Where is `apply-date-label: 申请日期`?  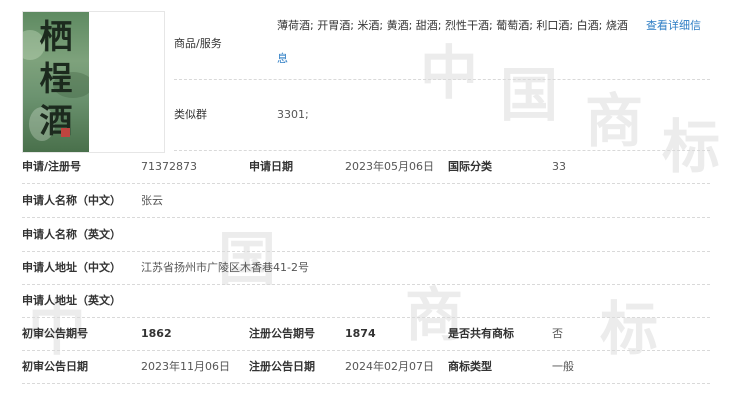
apply-date-label: 申请日期 is located at coordinates (271, 166).